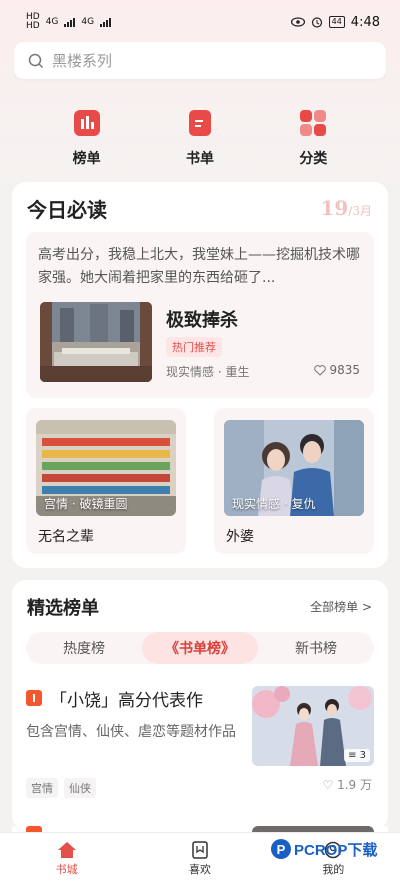 Image resolution: width=400 pixels, height=884 pixels. Describe the element at coordinates (52, 22) in the screenshot. I see `signal-type-1: 4G` at that location.